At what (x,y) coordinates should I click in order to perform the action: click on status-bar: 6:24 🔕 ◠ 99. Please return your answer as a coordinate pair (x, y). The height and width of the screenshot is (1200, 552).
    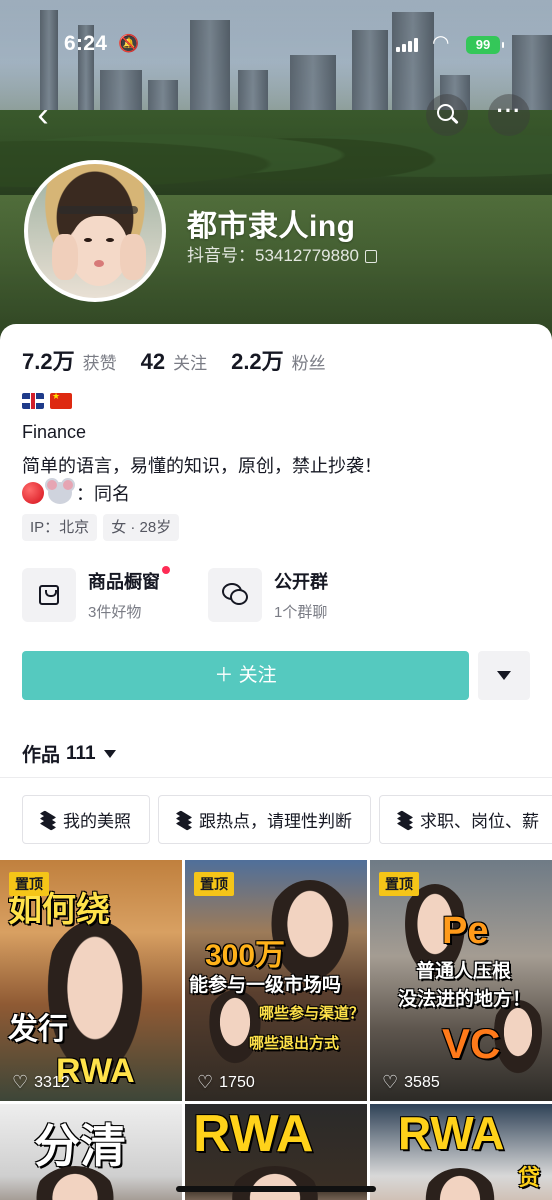
    Looking at the image, I should click on (276, 44).